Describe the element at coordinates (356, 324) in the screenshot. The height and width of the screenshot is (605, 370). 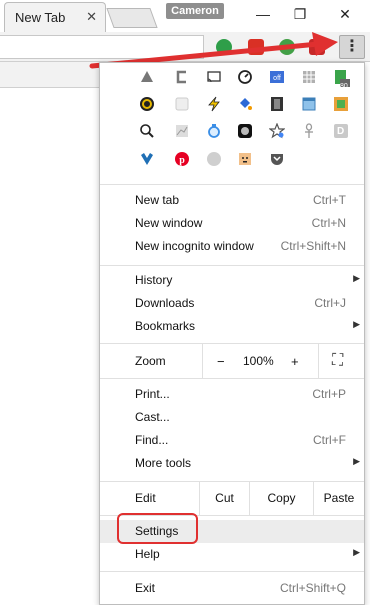
I see `bookmarks-arrow-icon: ▶` at that location.